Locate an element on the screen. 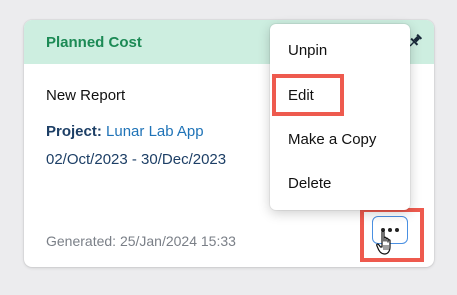 The image size is (457, 295). menu-item-edit: Edit is located at coordinates (340, 96).